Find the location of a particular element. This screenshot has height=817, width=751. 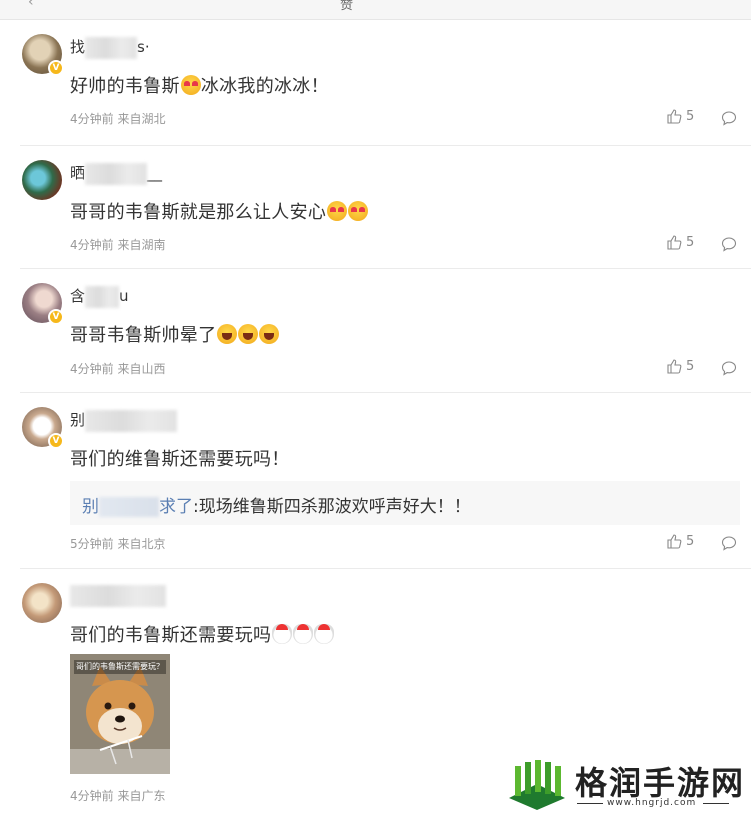

tab-fragment: 赞 is located at coordinates (346, 6).